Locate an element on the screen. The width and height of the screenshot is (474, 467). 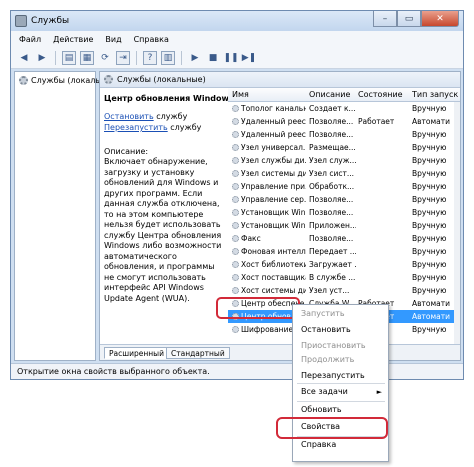
table-row: Узел системы ди...Узел сист... Вручную is located at coordinates (344, 173).